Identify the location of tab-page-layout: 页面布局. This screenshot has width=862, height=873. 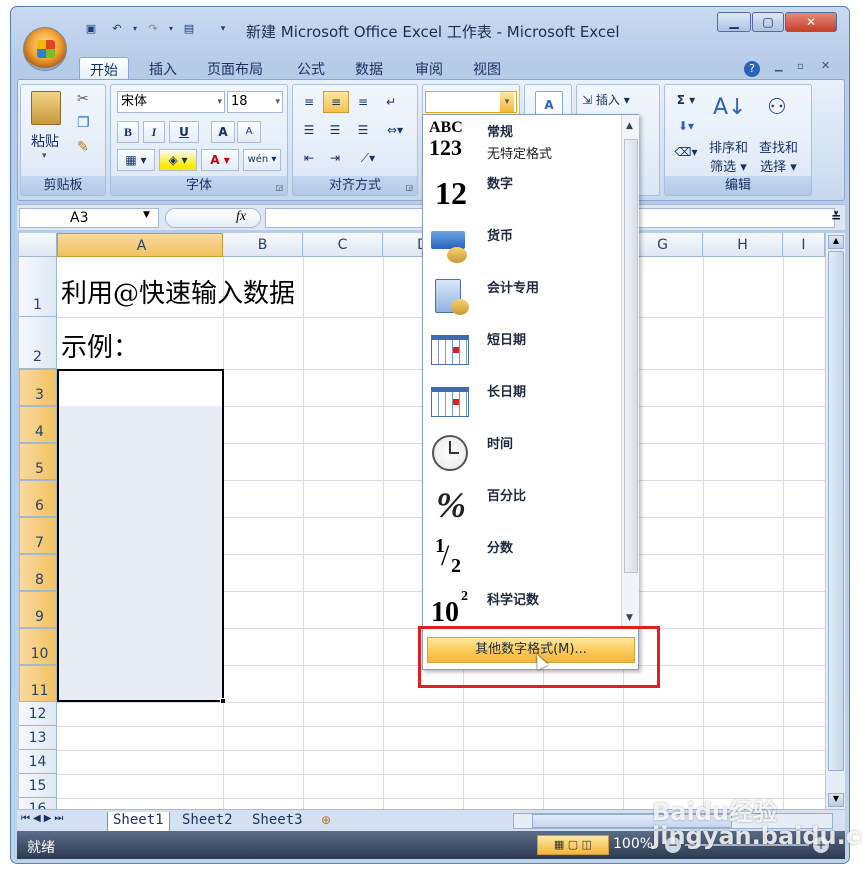
(235, 68).